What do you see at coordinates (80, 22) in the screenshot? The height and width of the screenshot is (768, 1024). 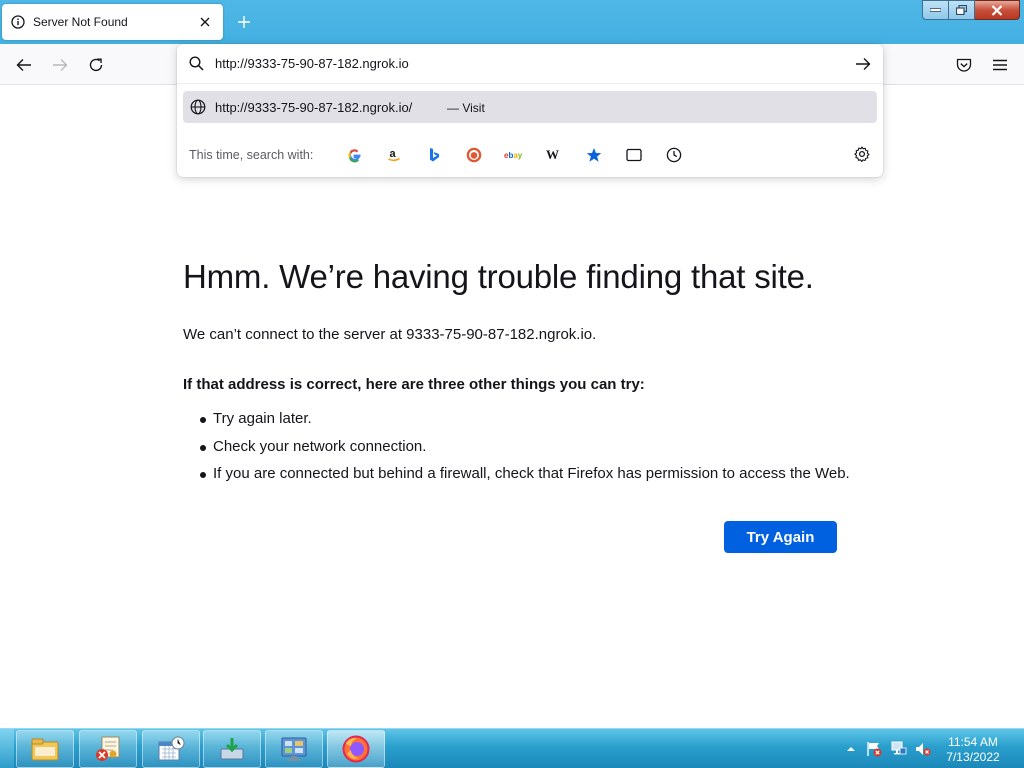 I see `tab-title: Server Not Found` at bounding box center [80, 22].